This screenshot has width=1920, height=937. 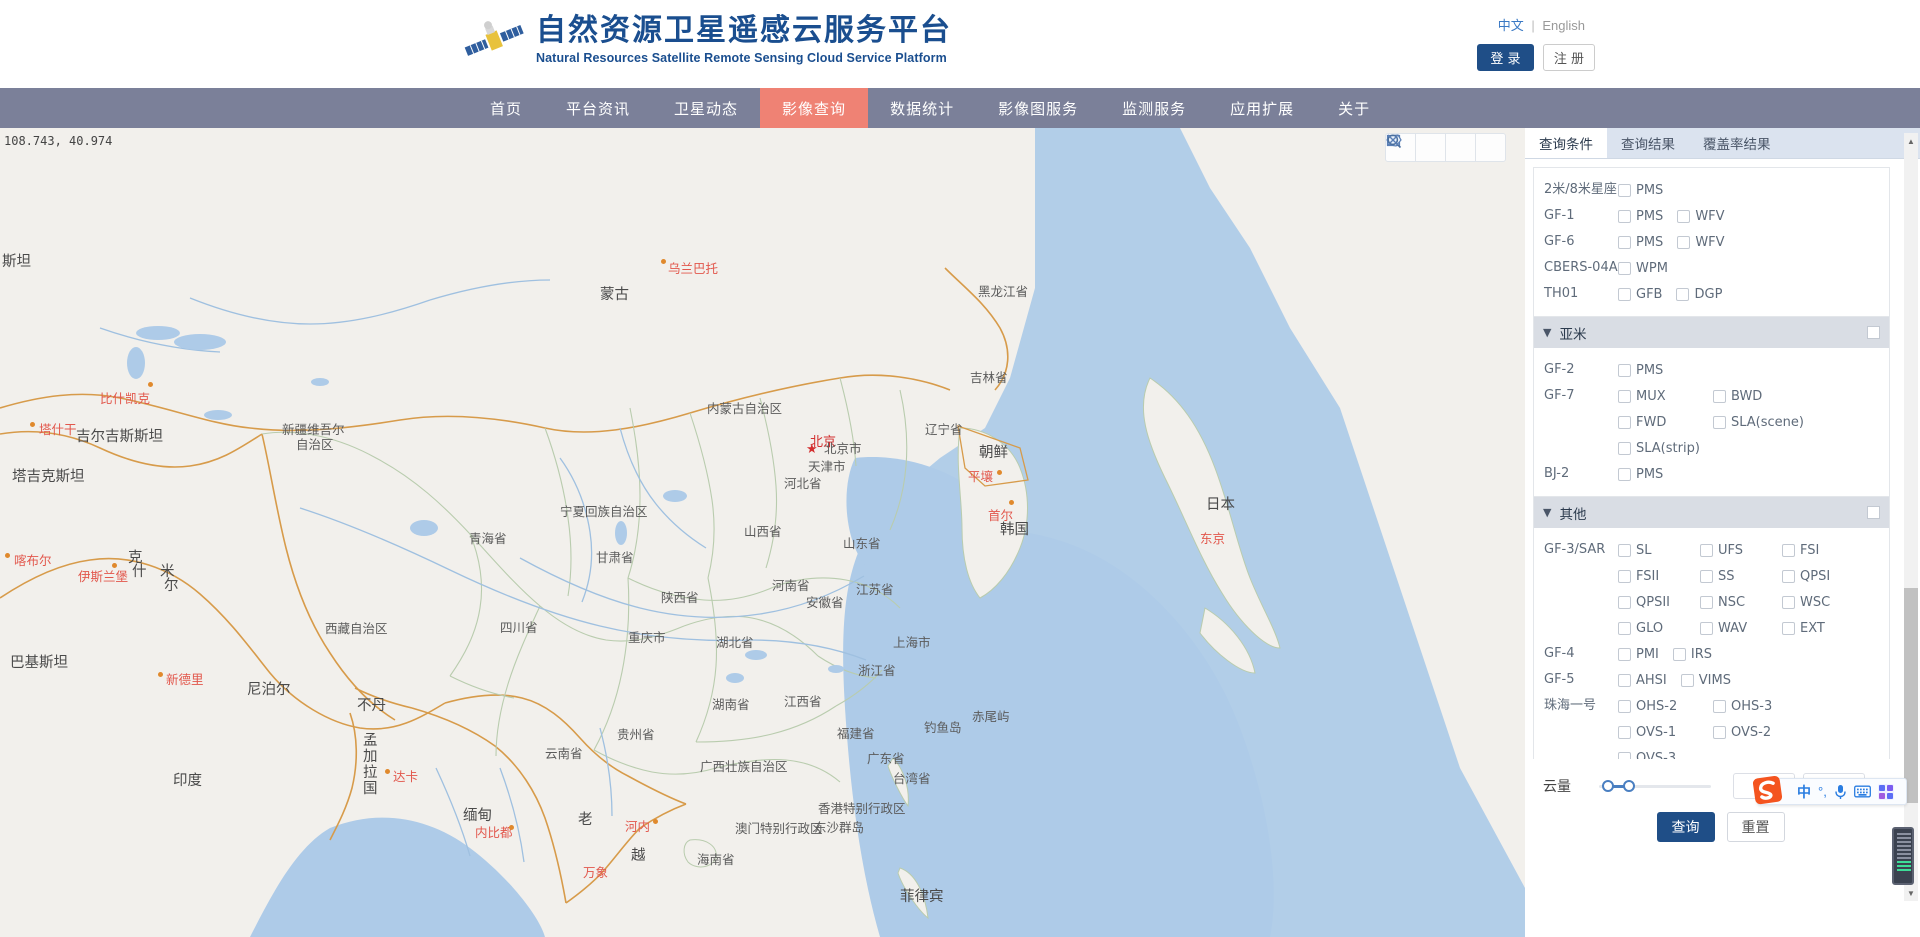 I want to click on lang-english-link: English, so click(x=1563, y=25).